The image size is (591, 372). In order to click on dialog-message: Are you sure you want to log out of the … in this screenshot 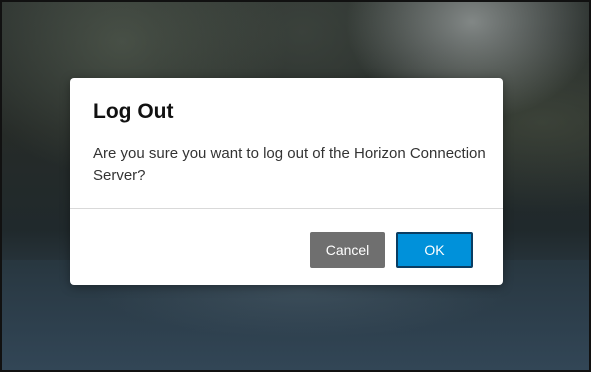, I will do `click(289, 164)`.